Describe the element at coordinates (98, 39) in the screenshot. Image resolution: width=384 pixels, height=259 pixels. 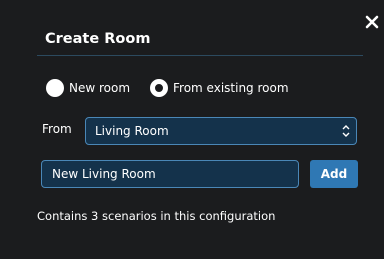
I see `dialog-title: Create Room` at that location.